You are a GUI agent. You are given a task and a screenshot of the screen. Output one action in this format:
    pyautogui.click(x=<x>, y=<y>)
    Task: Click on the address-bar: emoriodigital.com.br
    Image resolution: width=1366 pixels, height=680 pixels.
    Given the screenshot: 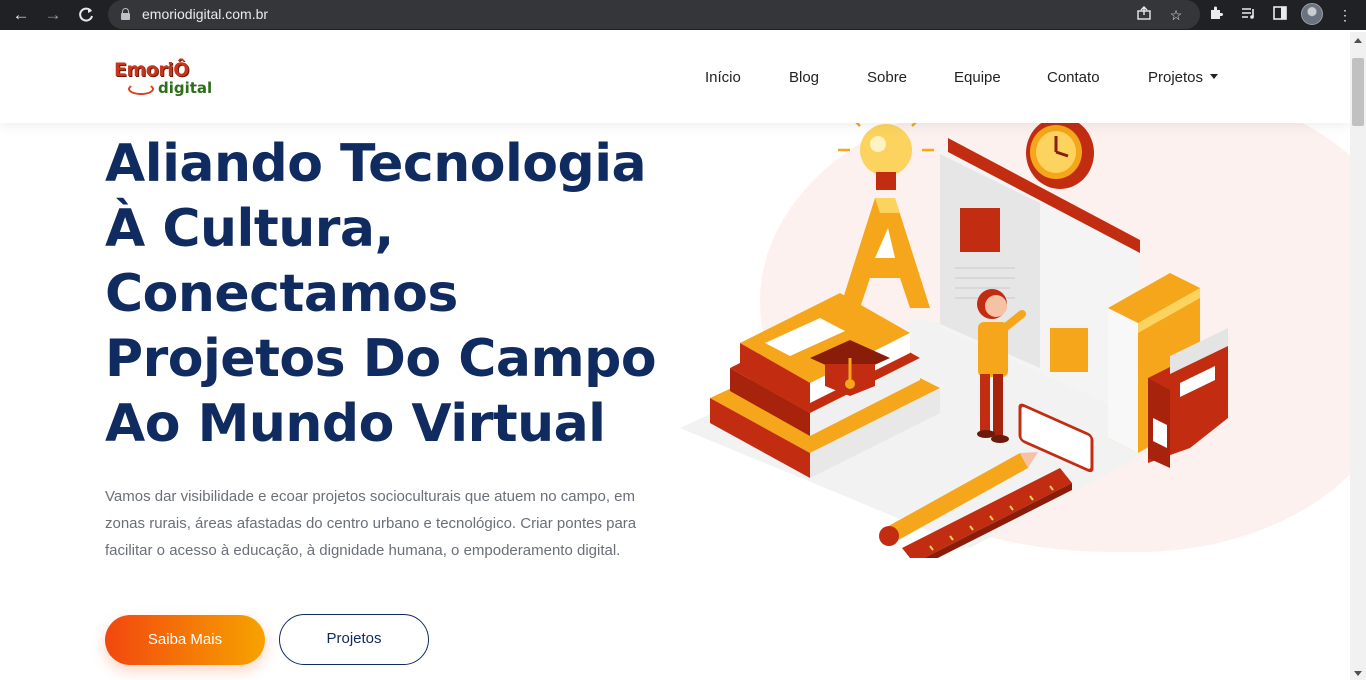 What is the action you would take?
    pyautogui.click(x=654, y=14)
    